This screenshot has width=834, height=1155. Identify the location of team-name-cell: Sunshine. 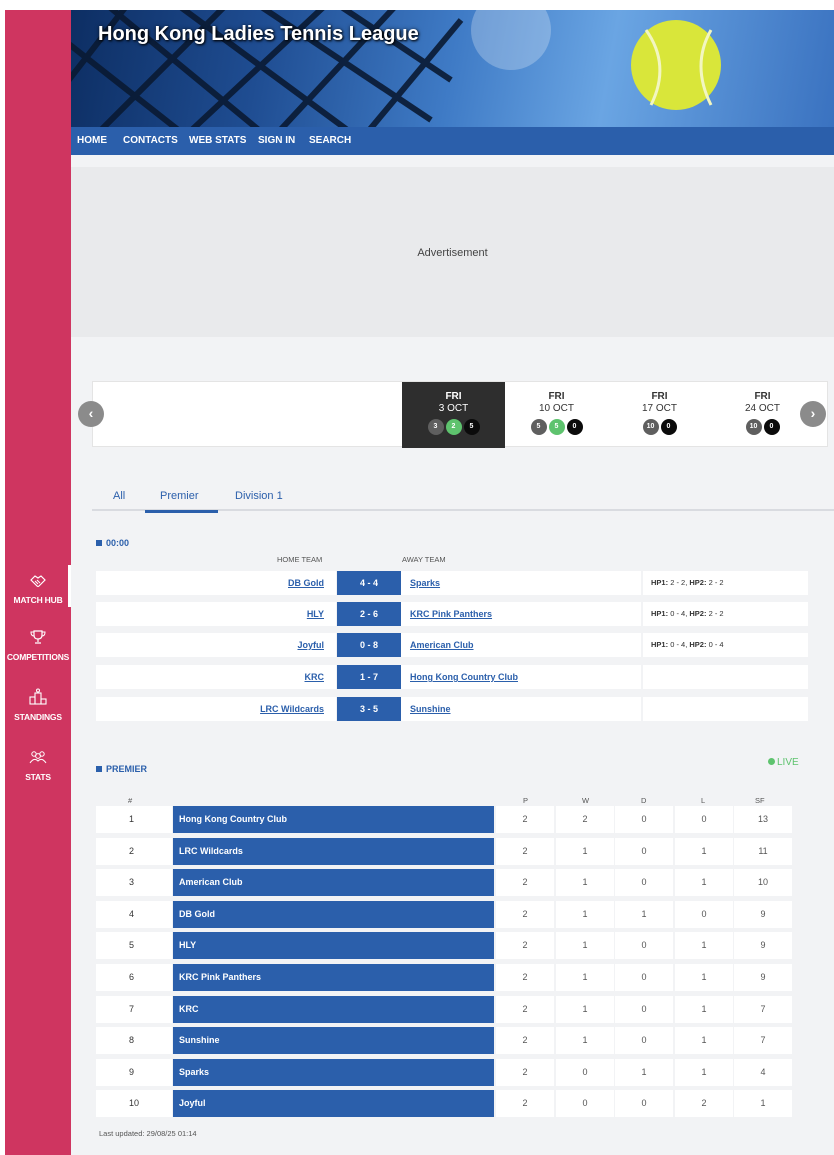
(333, 1041).